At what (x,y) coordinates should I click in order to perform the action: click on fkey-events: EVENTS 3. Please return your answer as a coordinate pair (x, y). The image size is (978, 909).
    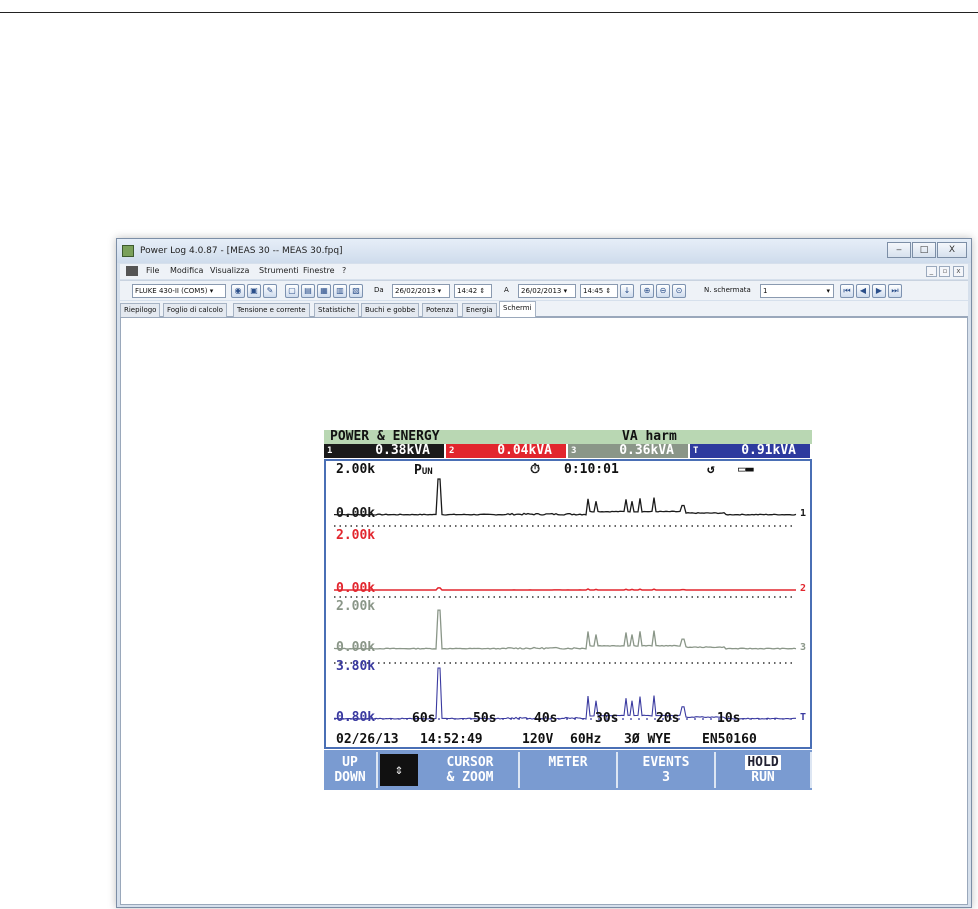
    Looking at the image, I should click on (667, 770).